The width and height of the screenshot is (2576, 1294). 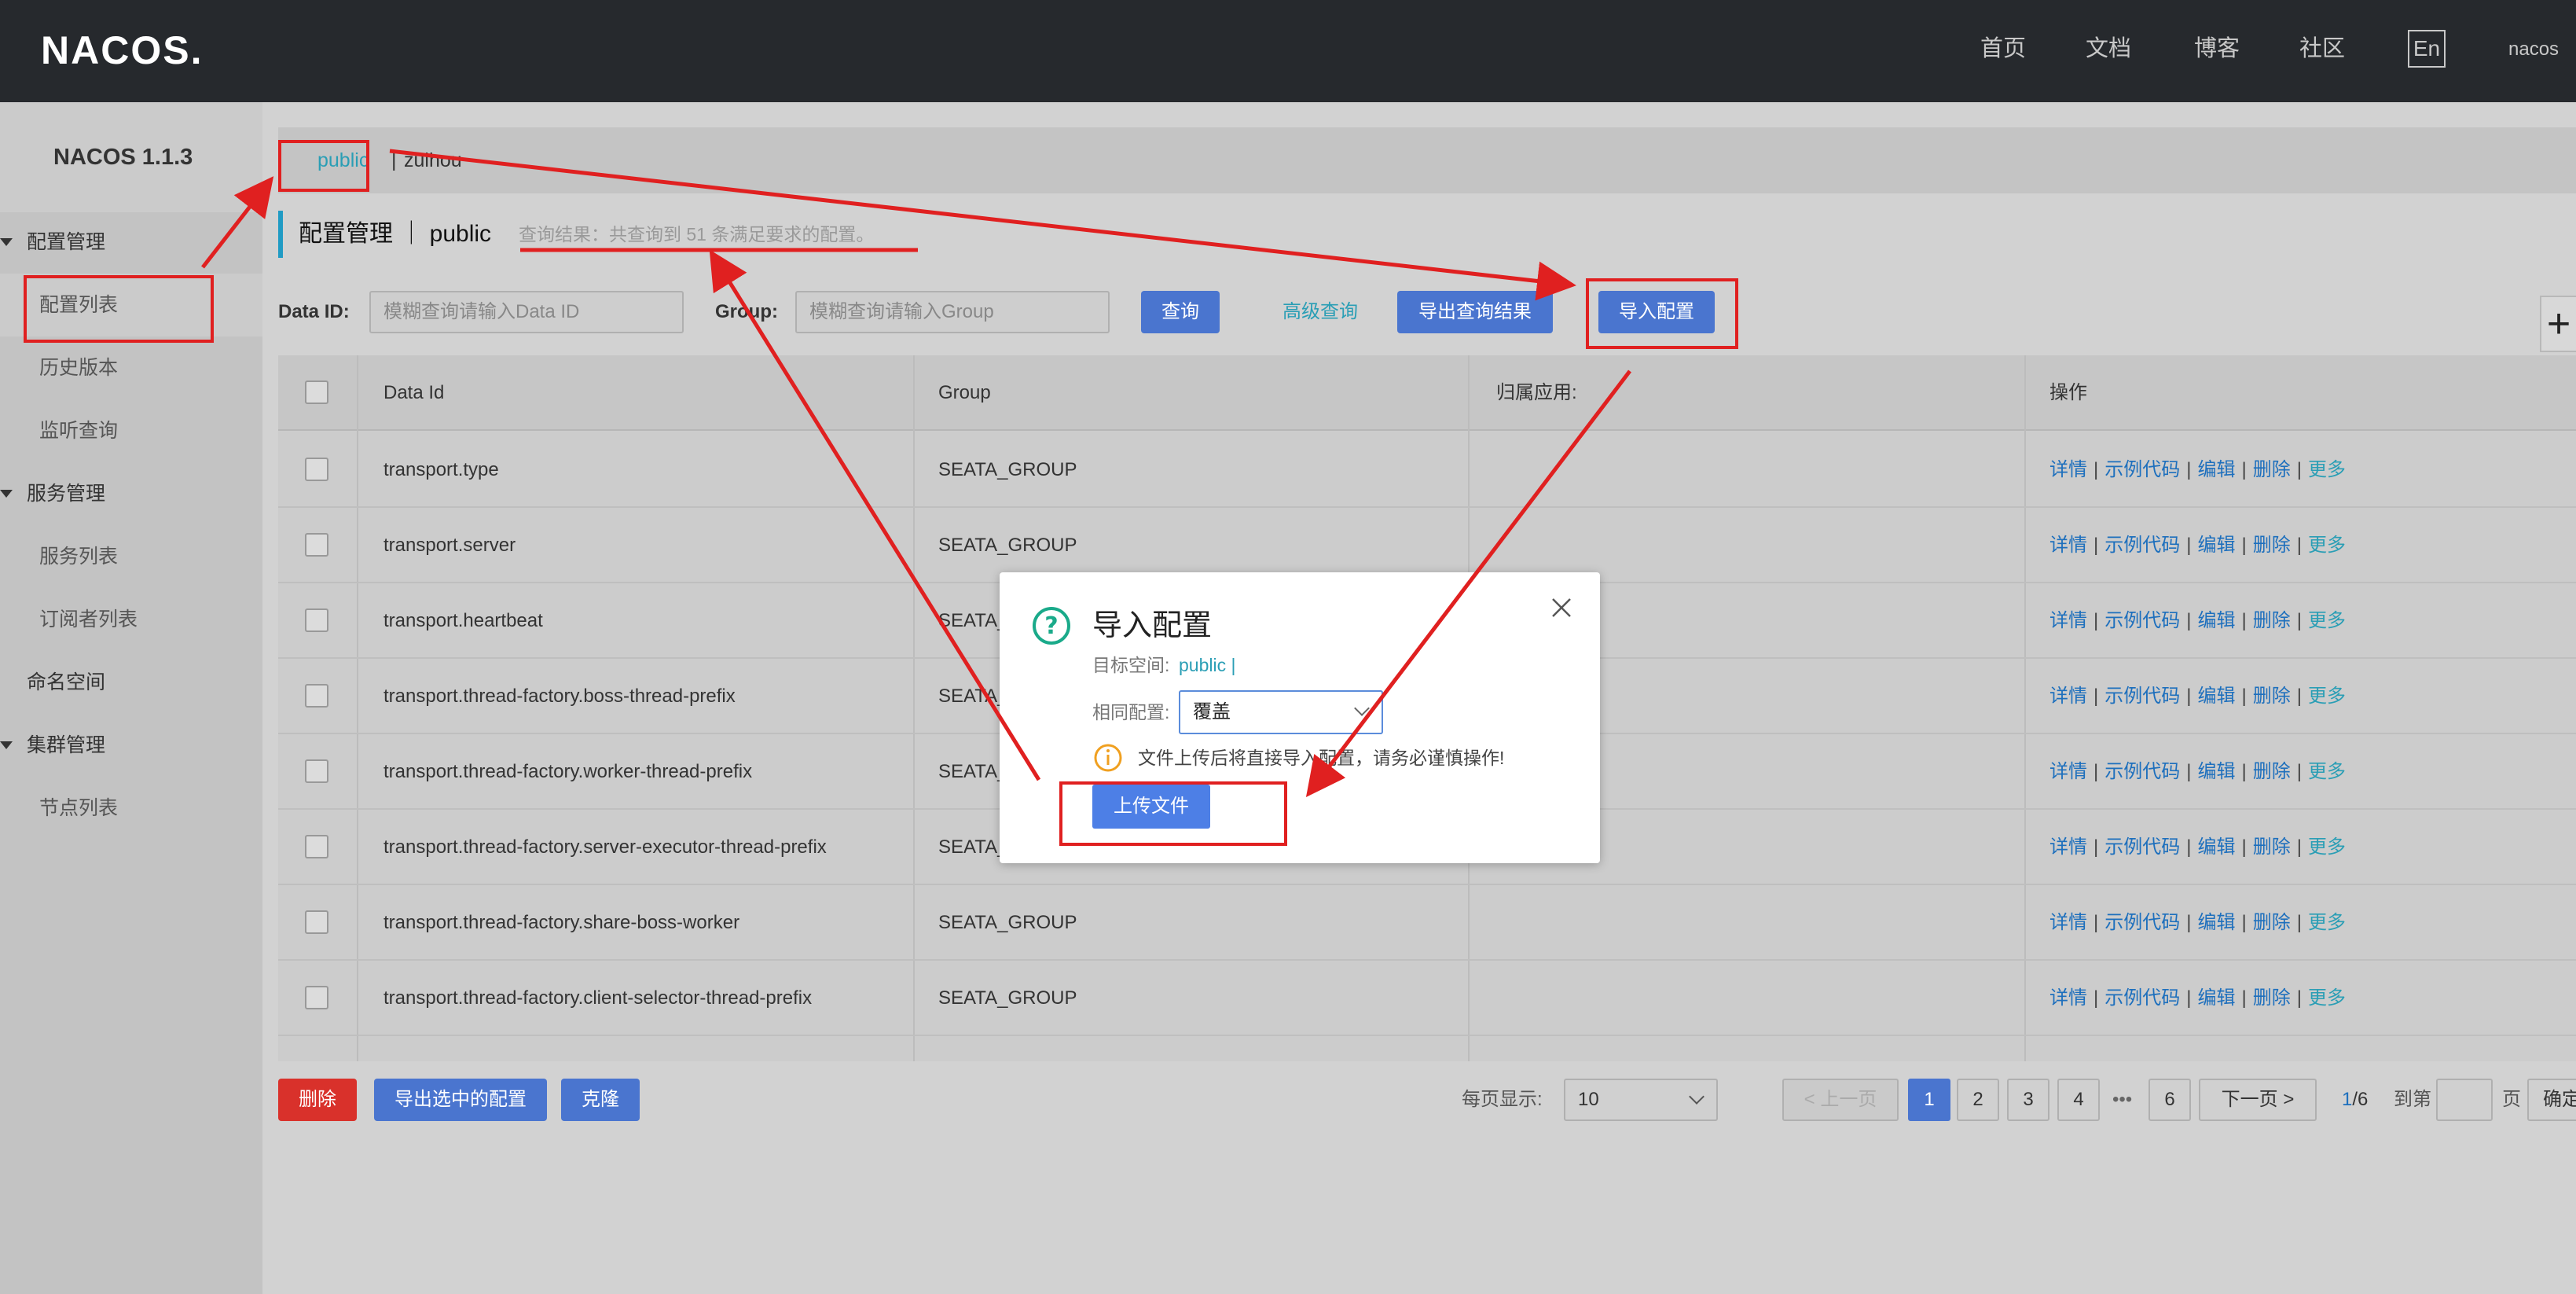 I want to click on sidebar-item-history: 历史版本, so click(x=131, y=367).